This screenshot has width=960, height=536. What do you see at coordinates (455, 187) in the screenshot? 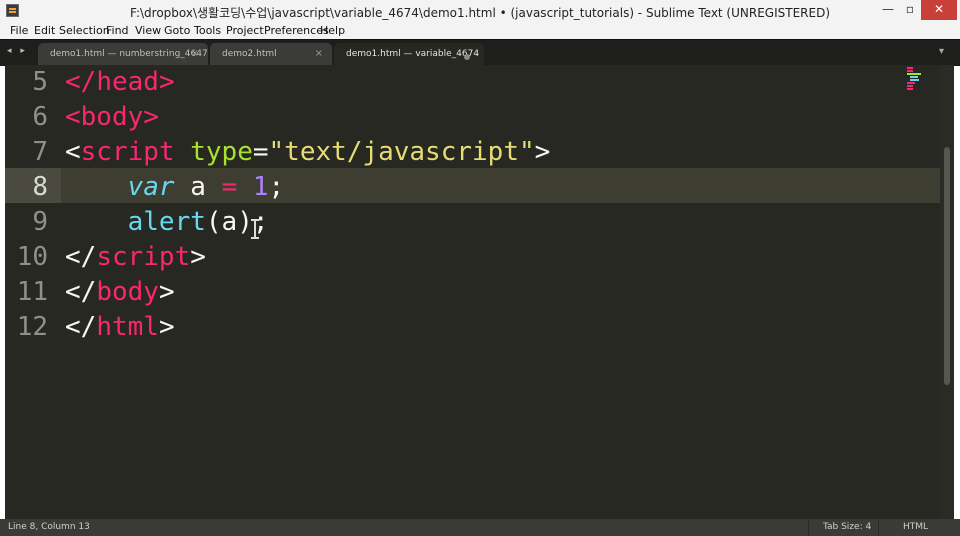
I see `code-line: 8 var a = 1;` at bounding box center [455, 187].